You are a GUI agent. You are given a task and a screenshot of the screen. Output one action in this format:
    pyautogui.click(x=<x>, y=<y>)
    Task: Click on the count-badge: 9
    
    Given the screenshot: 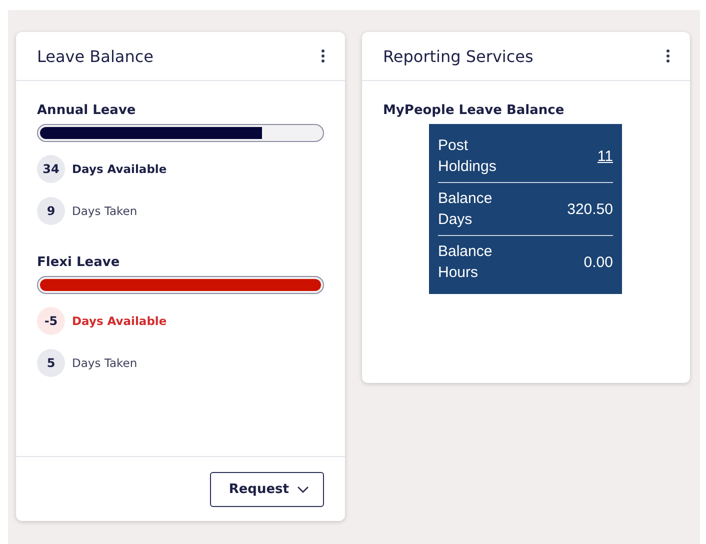 What is the action you would take?
    pyautogui.click(x=51, y=211)
    